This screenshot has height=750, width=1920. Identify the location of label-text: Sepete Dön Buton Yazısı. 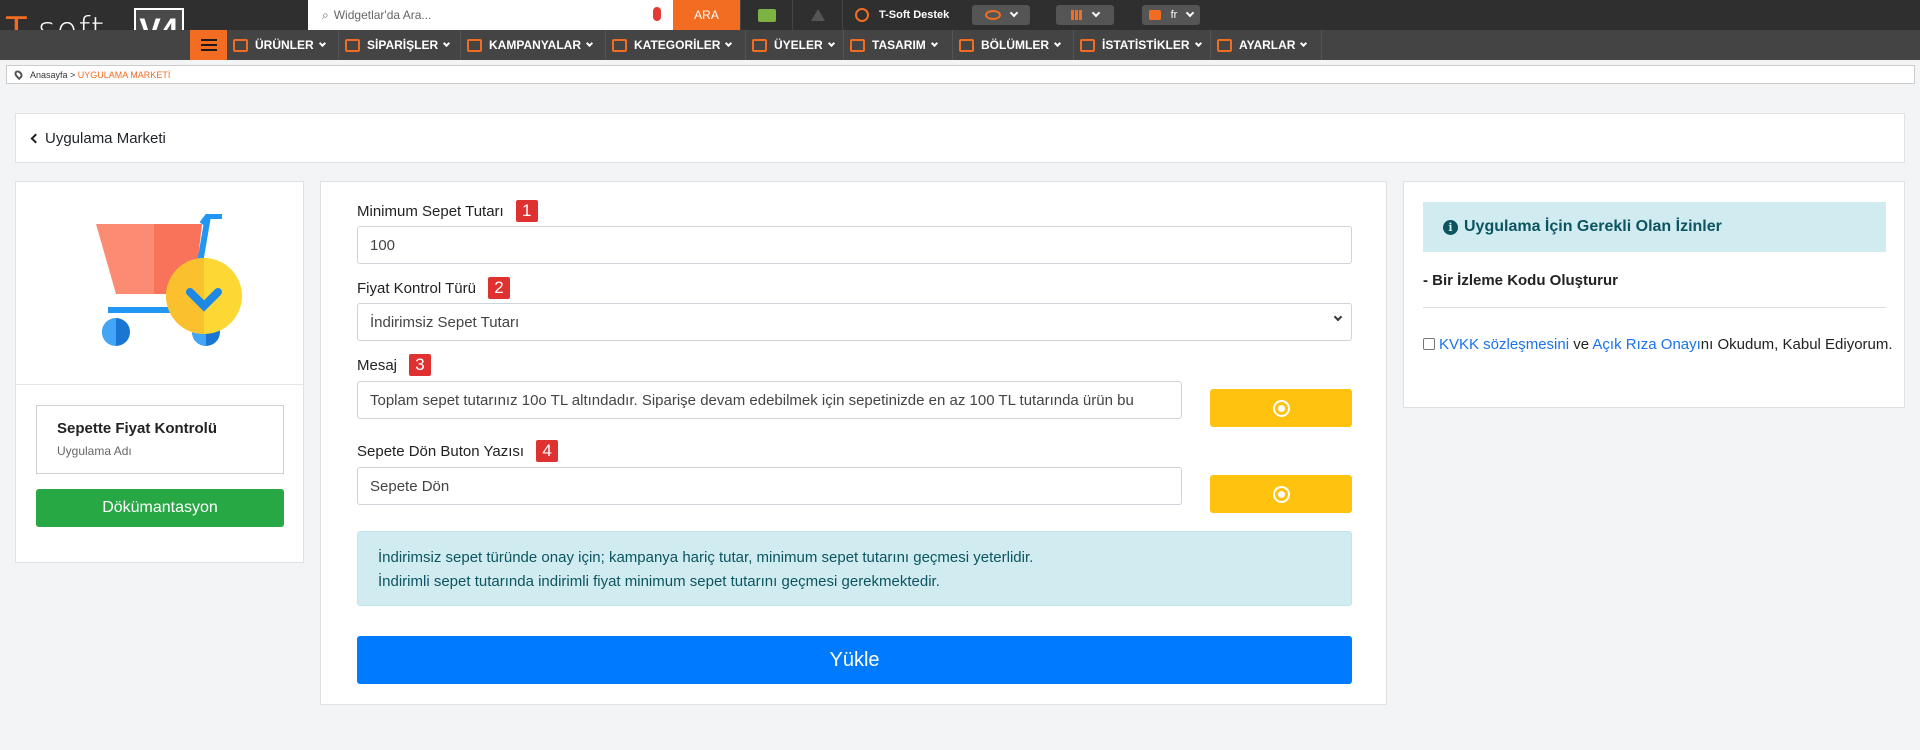
(441, 451).